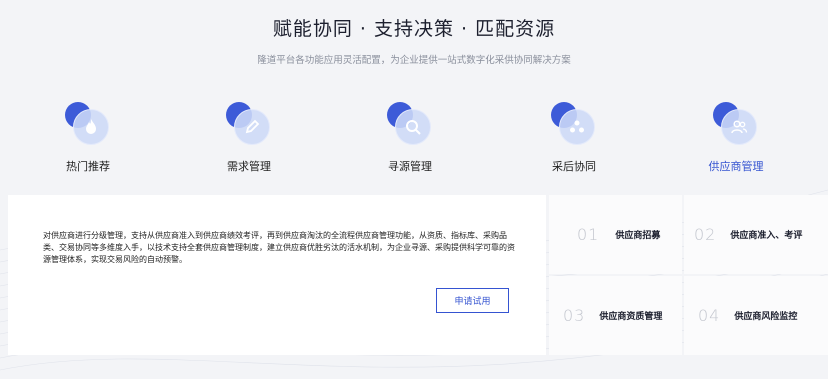  I want to click on feature-cell-supplier-recruitment: 01 供应商招募, so click(615, 234).